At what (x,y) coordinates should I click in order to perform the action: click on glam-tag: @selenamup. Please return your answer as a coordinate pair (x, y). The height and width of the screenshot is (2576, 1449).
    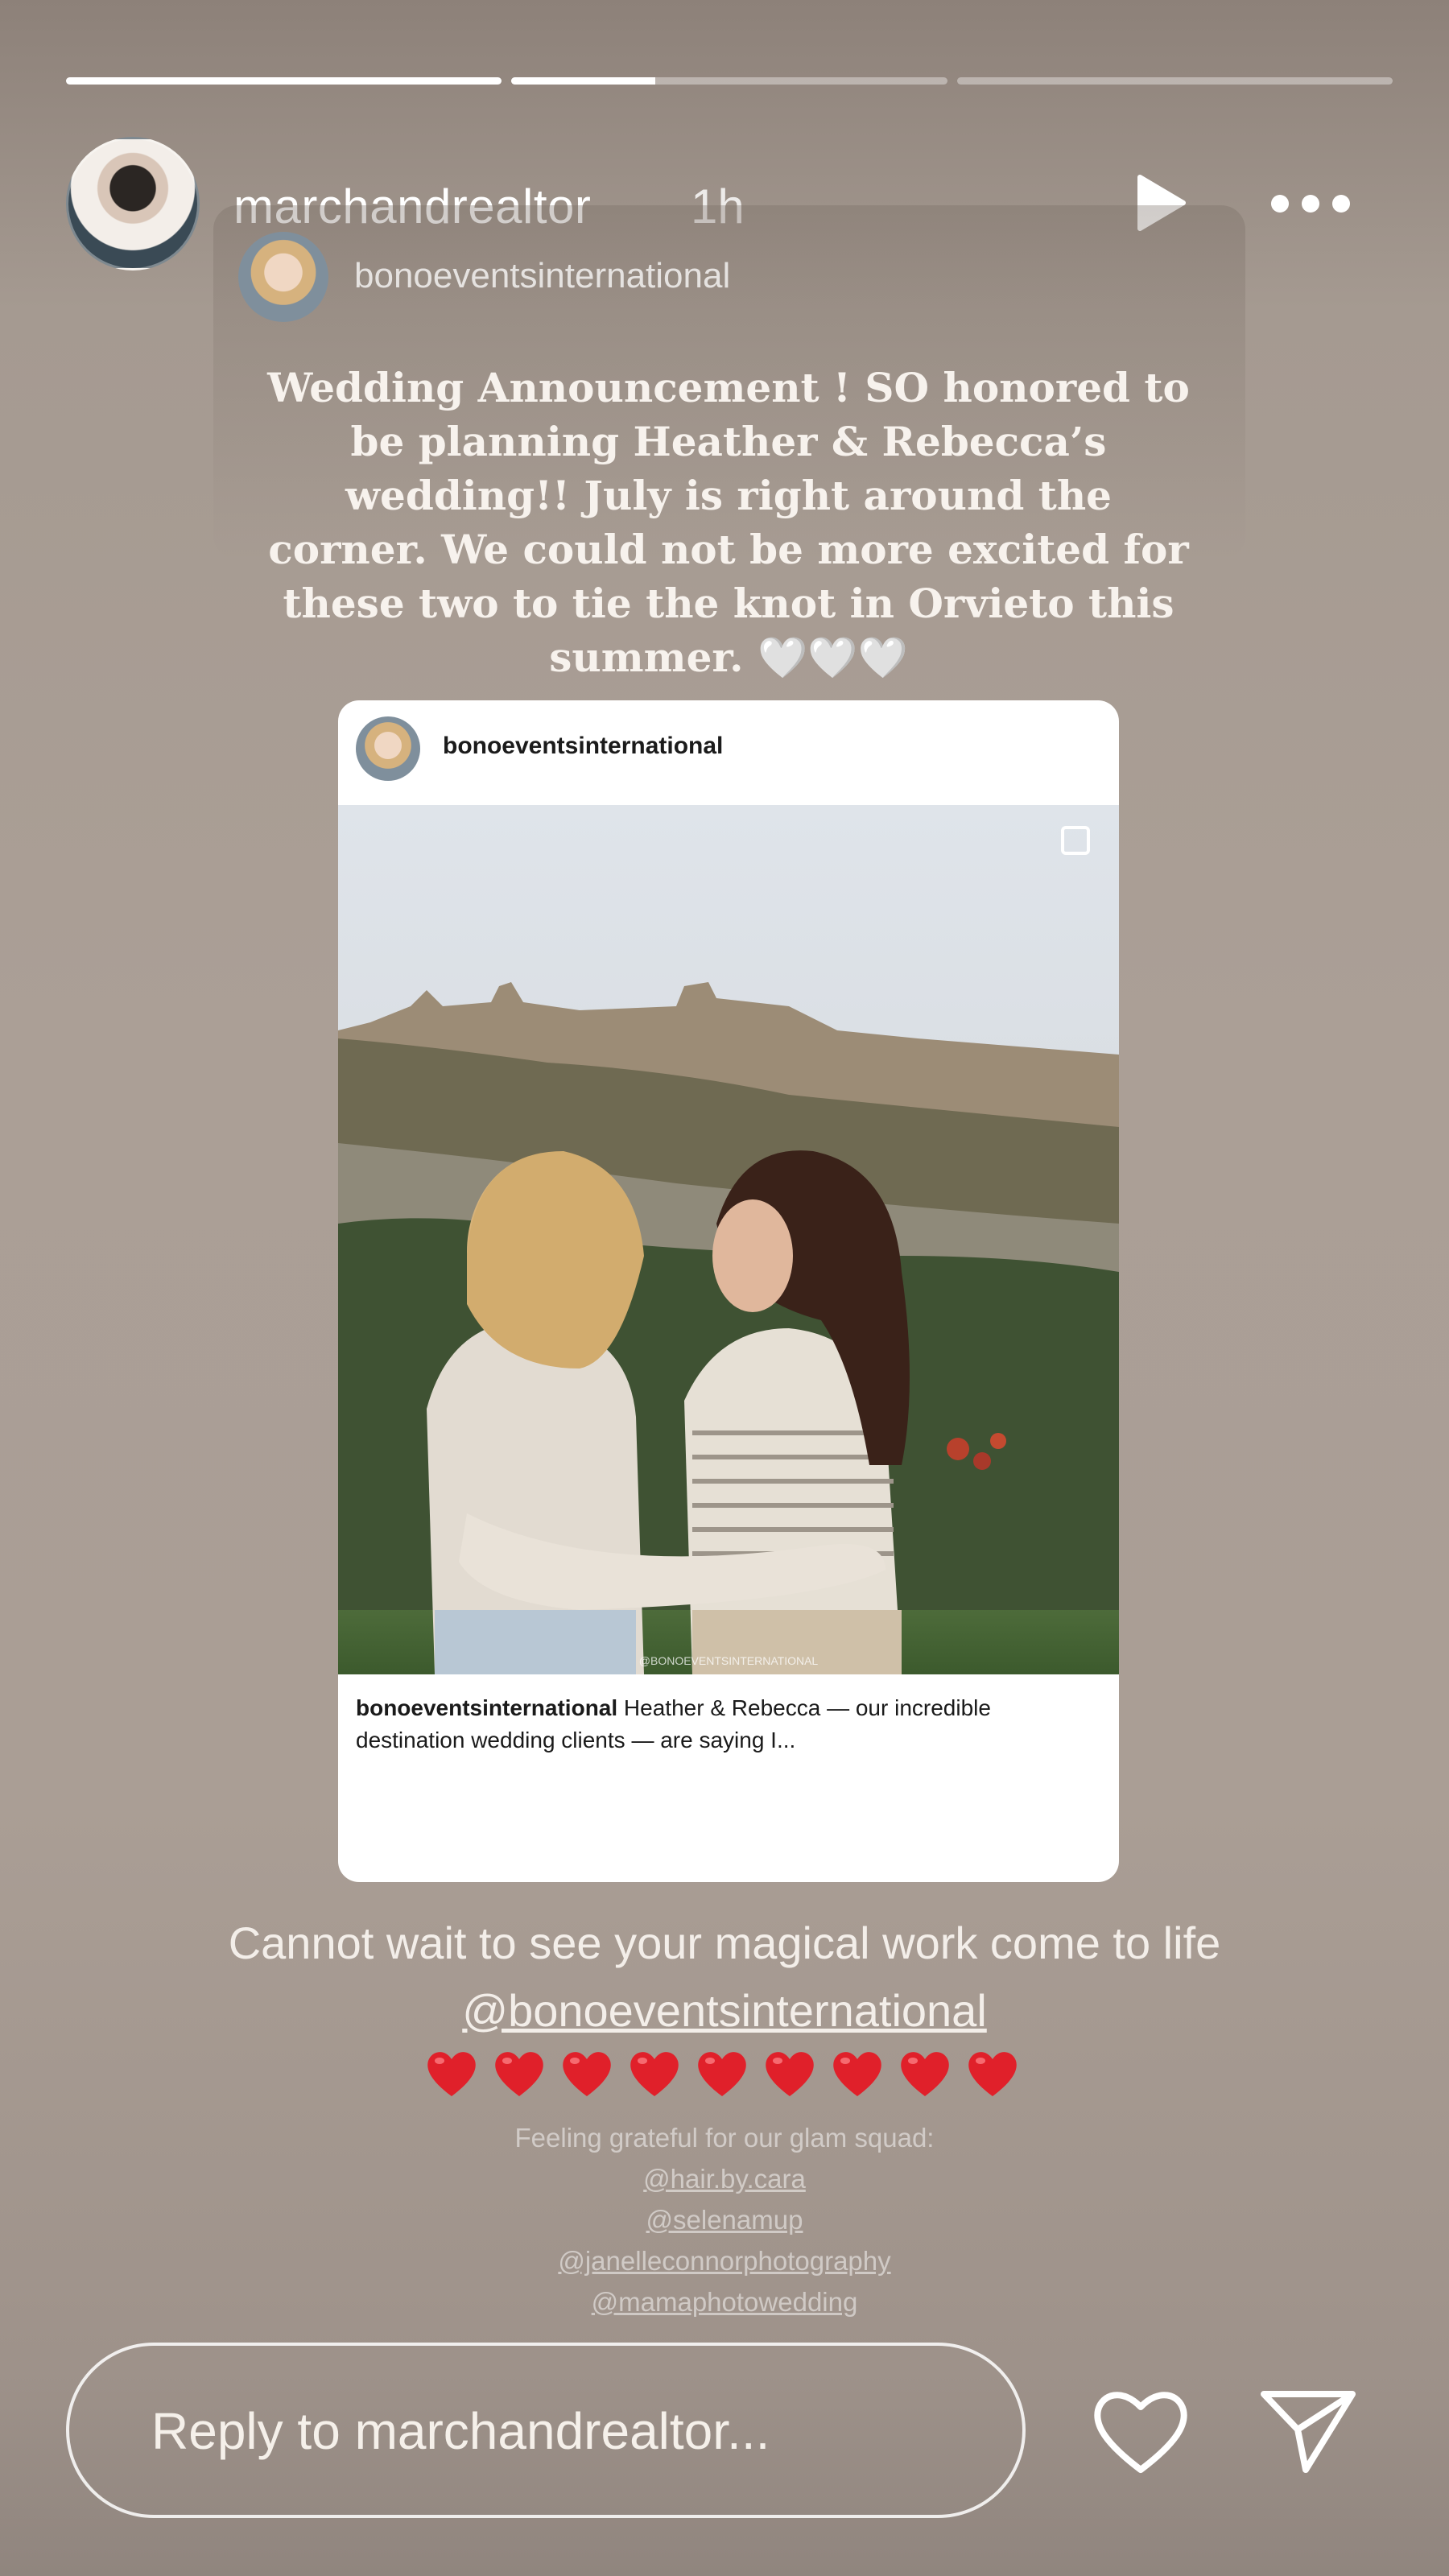
    Looking at the image, I should click on (724, 2219).